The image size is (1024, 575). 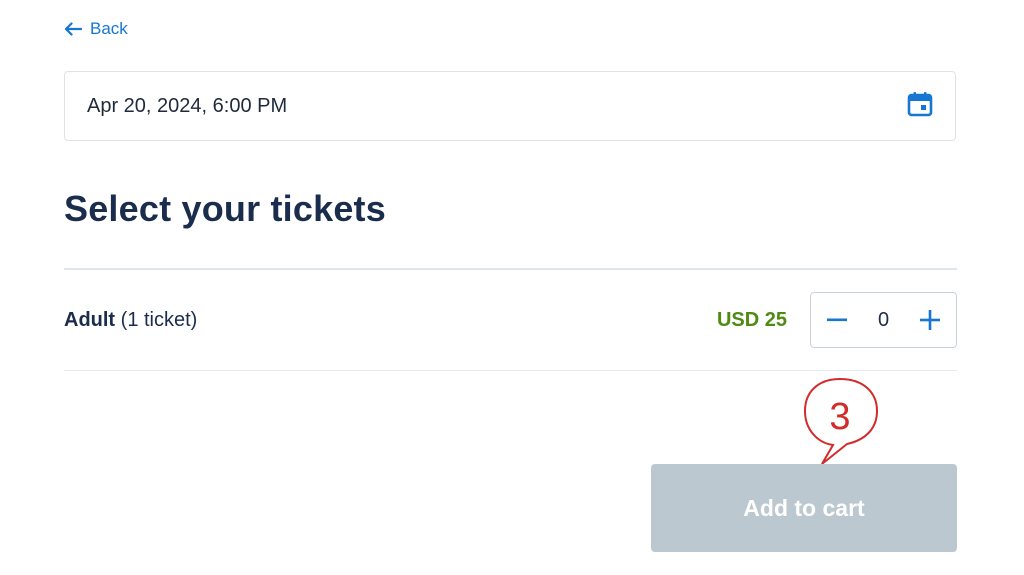 What do you see at coordinates (187, 105) in the screenshot?
I see `date-value: Apr 20, 2024, 6:00 PM` at bounding box center [187, 105].